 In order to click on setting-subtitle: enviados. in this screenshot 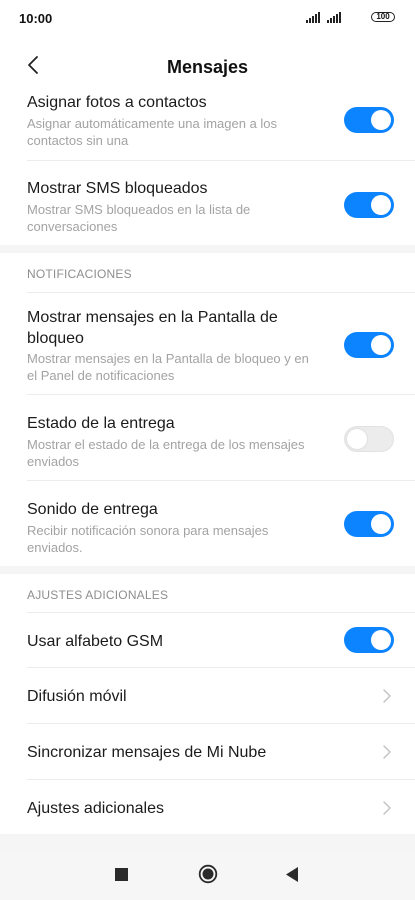, I will do `click(55, 547)`.